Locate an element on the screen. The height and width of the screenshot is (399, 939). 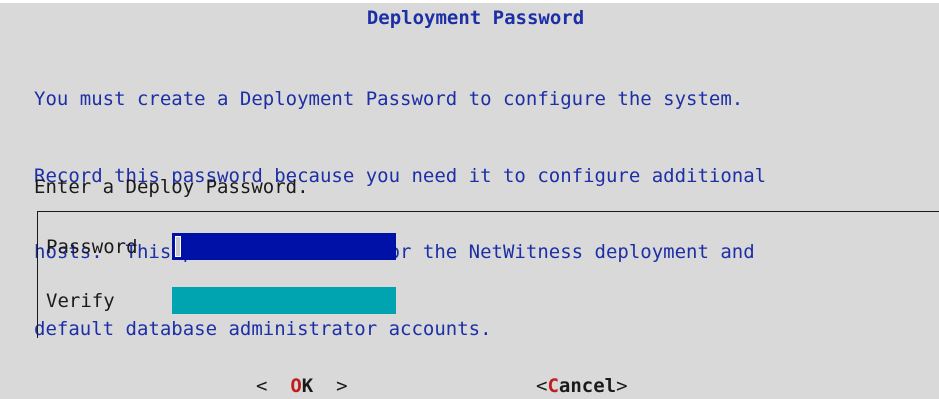
ok-button-left-bracket: < is located at coordinates (273, 386).